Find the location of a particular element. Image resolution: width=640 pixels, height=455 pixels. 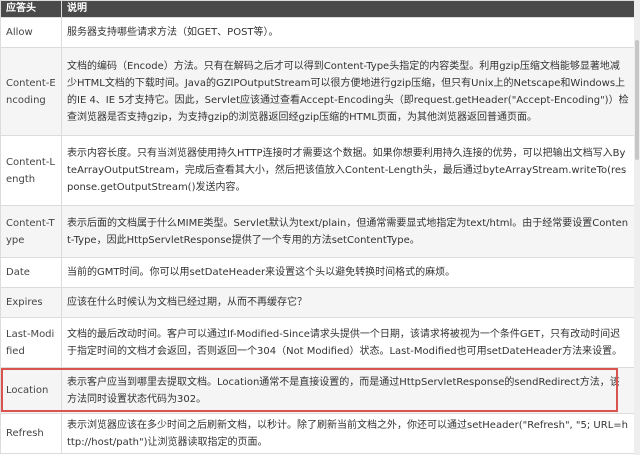

header-name: Last-Modified is located at coordinates (31, 342).